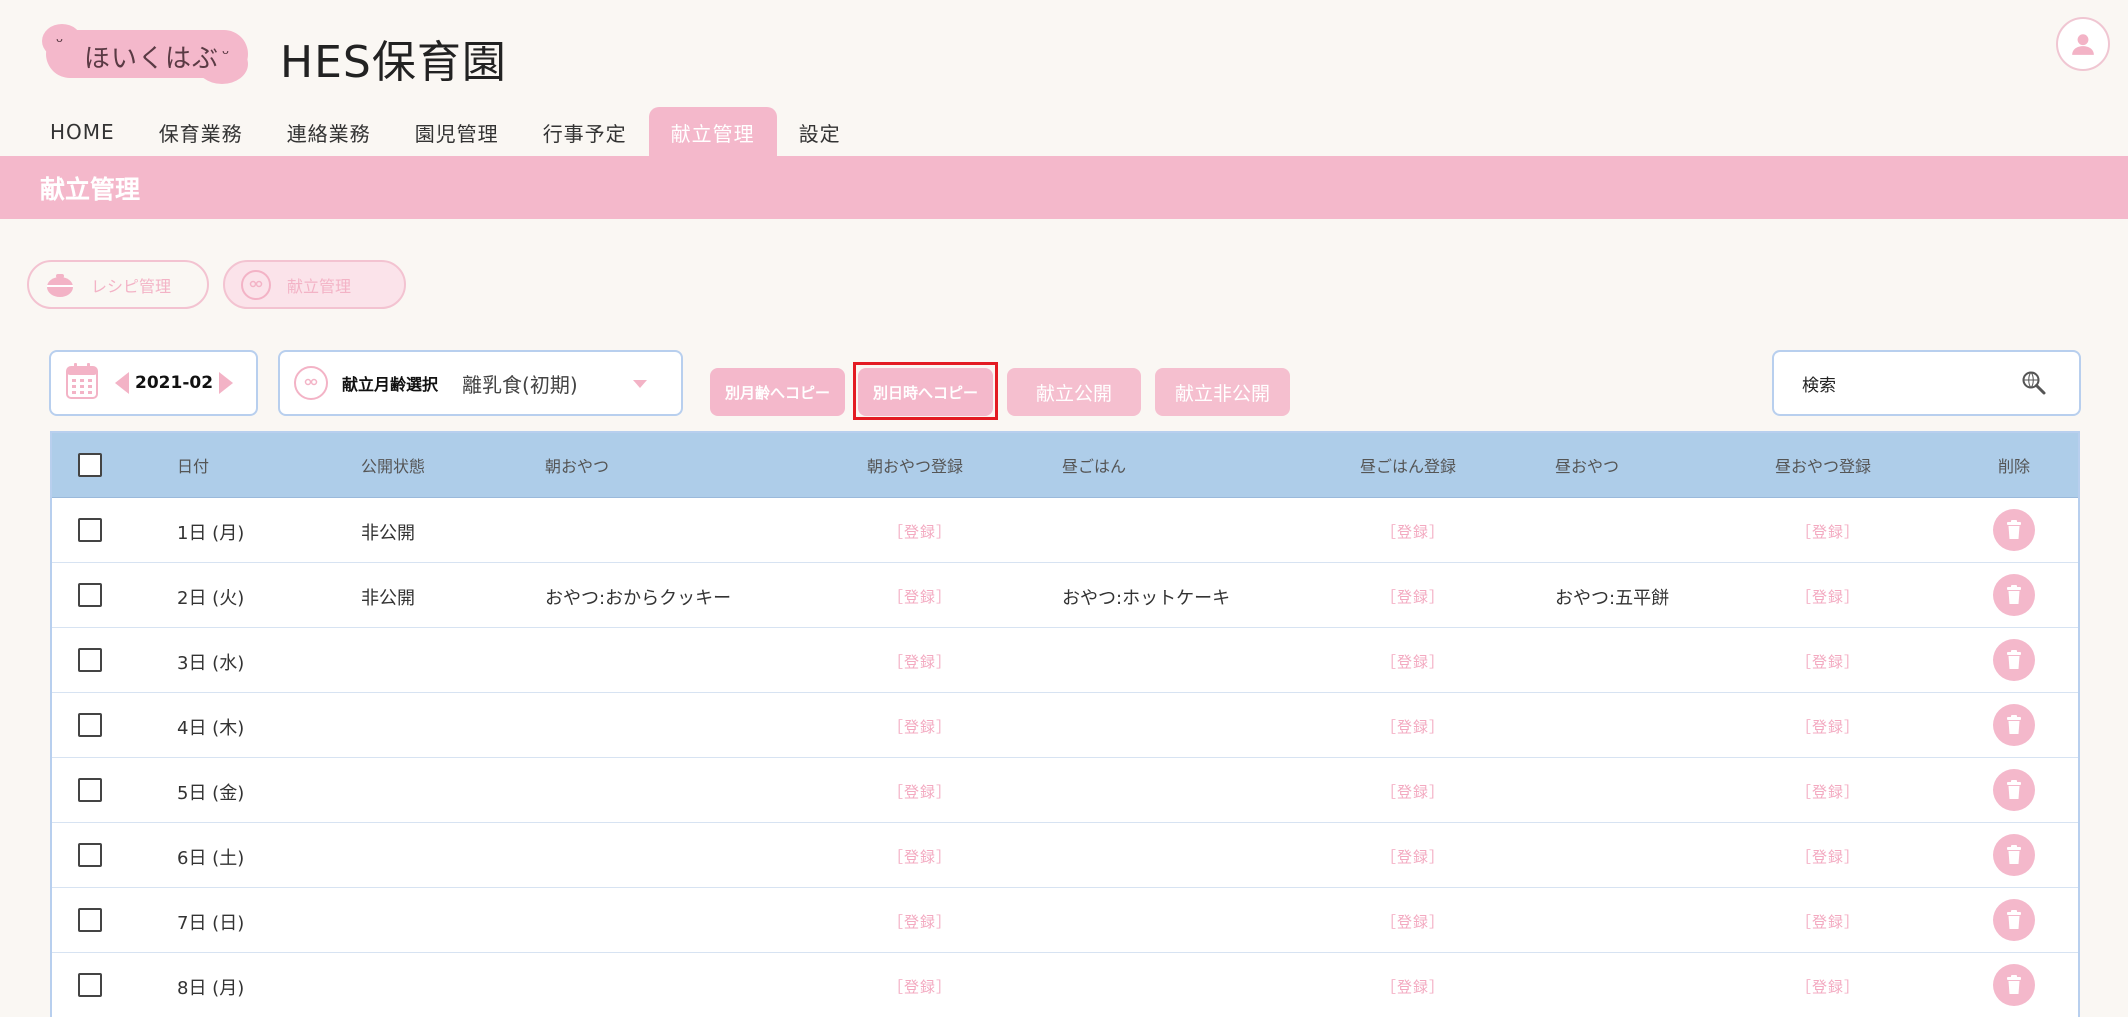  What do you see at coordinates (393, 466) in the screenshot?
I see `col-status: 公開状態` at bounding box center [393, 466].